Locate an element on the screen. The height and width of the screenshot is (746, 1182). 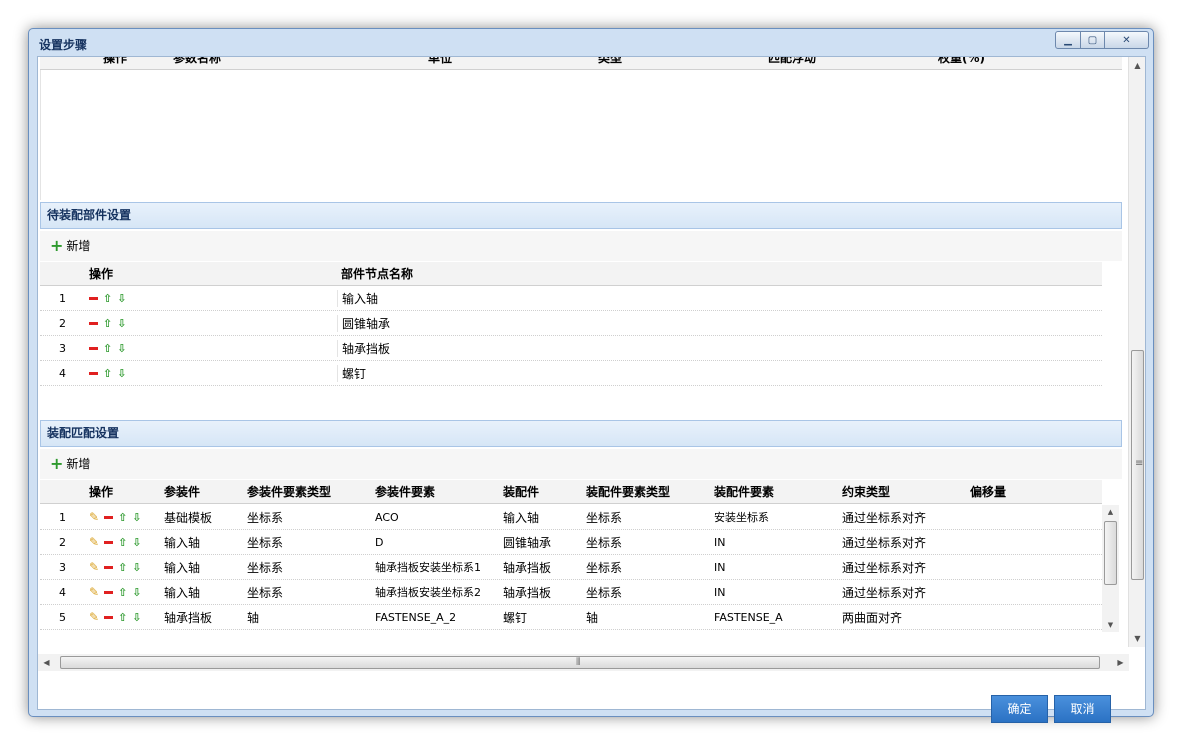
minimize-button: ▁ is located at coordinates (1068, 40).